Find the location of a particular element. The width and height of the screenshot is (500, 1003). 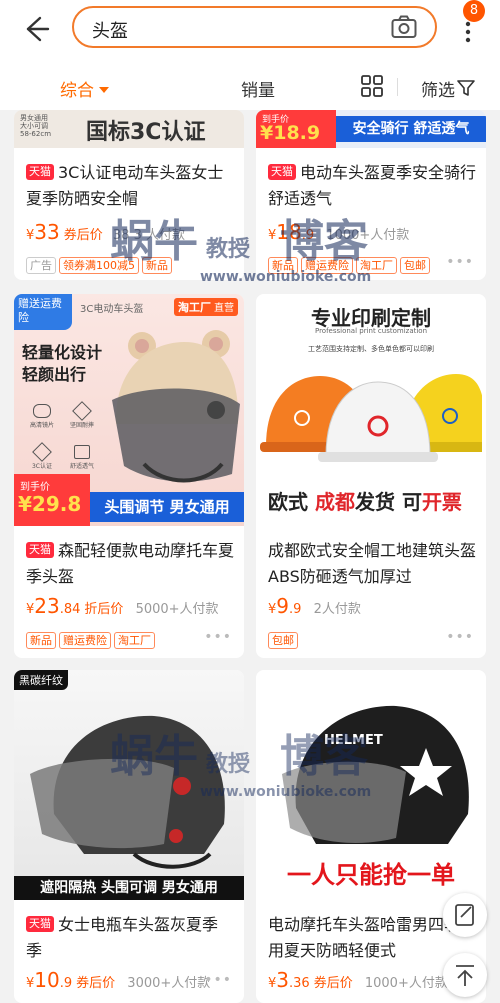

factory-badge-direct: 直营 is located at coordinates (224, 308).